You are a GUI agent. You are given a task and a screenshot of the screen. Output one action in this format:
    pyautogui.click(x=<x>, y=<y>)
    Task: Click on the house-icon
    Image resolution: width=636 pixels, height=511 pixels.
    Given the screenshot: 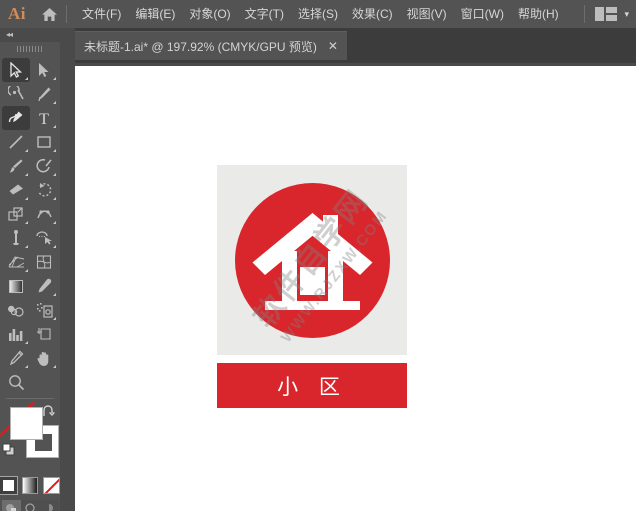 What is the action you would take?
    pyautogui.click(x=312, y=260)
    